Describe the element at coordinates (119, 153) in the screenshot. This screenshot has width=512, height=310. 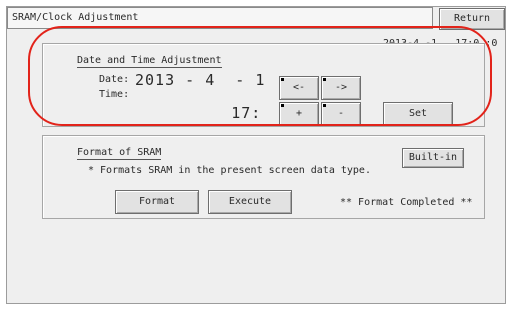
I see `sram-section-title: Format of SRAM` at that location.